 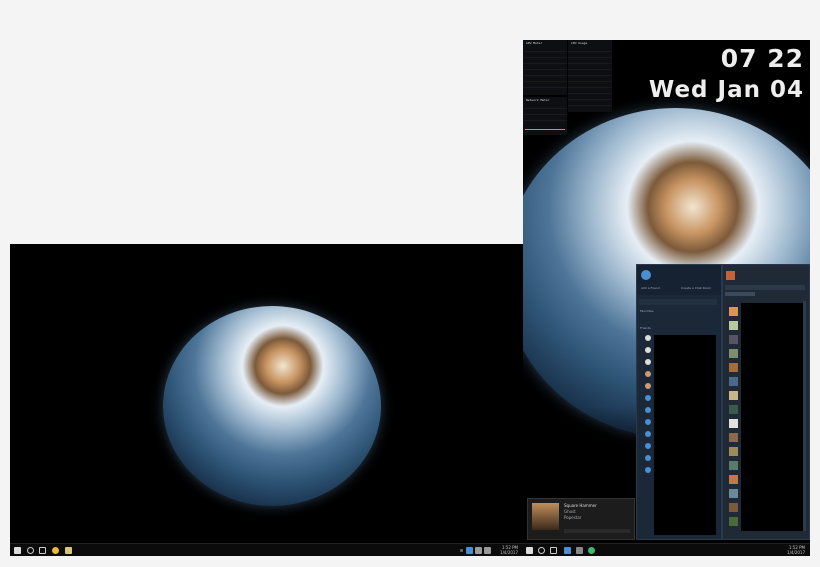 I want to click on file-explorer-icon, so click(x=68, y=550).